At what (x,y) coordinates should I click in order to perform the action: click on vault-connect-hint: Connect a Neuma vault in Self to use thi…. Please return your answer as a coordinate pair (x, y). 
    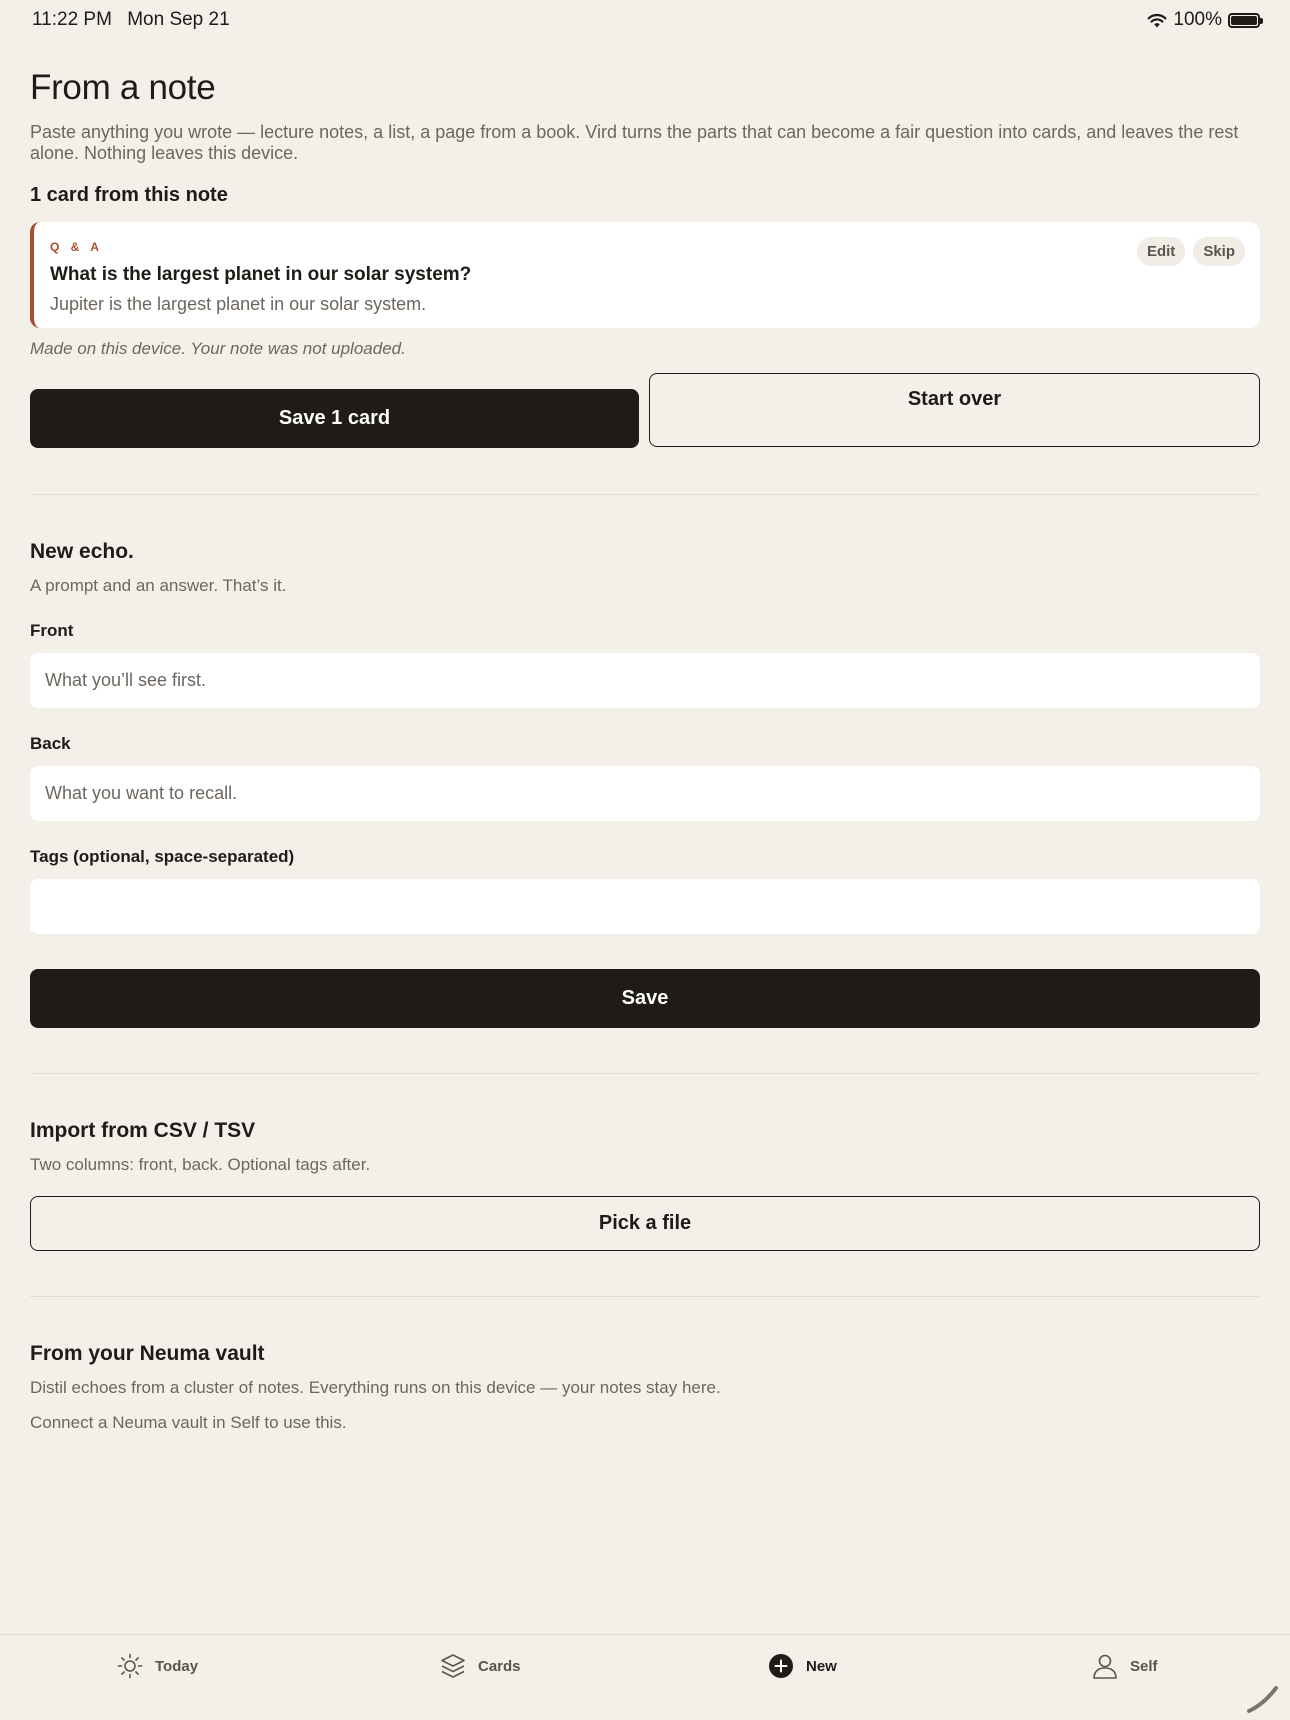
    Looking at the image, I should click on (188, 1422).